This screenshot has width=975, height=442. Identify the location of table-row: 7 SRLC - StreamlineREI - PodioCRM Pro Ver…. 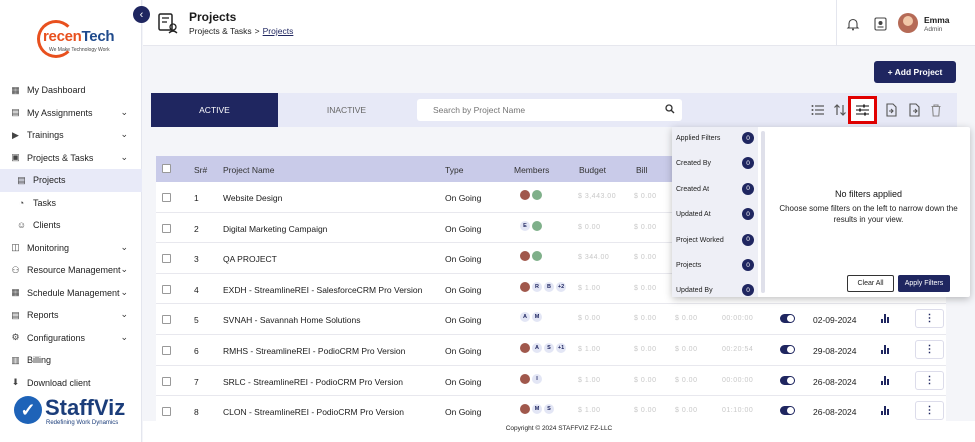
(551, 381).